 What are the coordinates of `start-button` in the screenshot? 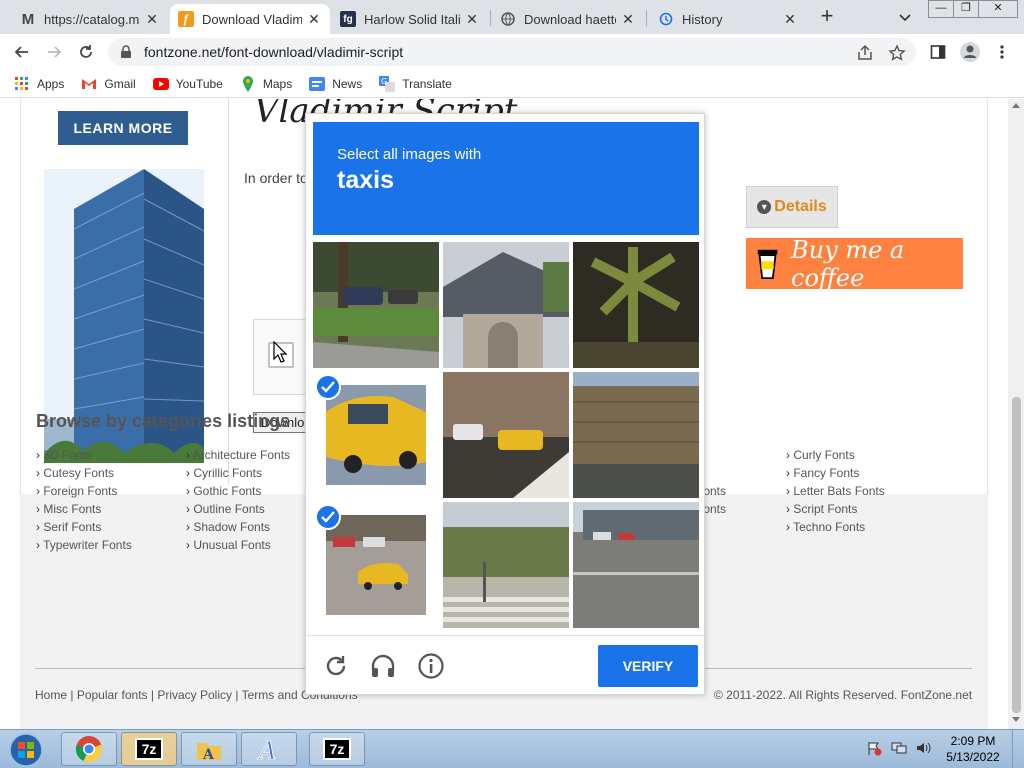 It's located at (26, 749).